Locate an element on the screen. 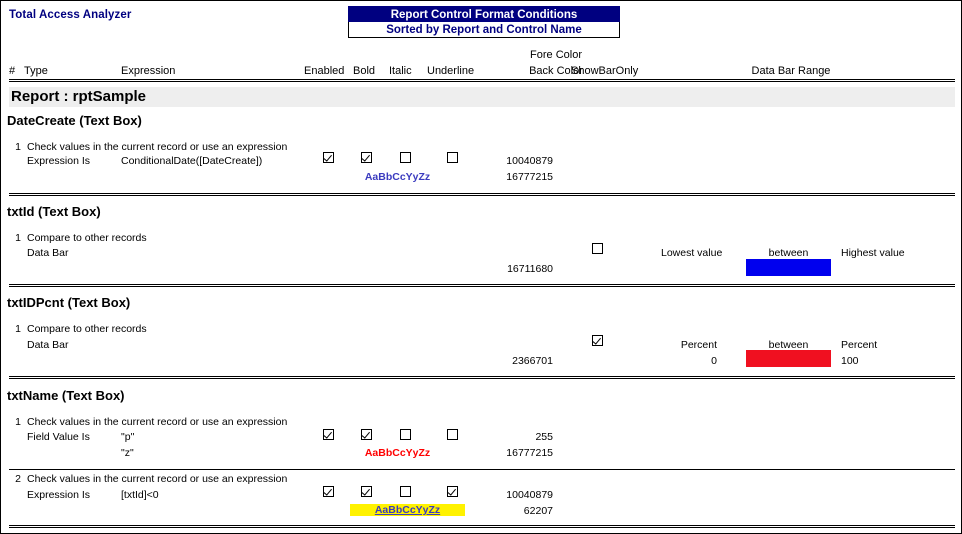 The height and width of the screenshot is (534, 962). control-title-datecreate: DateCreate (Text Box) is located at coordinates (74, 120).